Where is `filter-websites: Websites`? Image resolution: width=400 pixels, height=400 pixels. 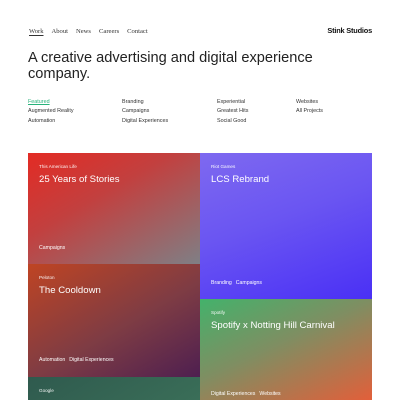 filter-websites: Websites is located at coordinates (309, 102).